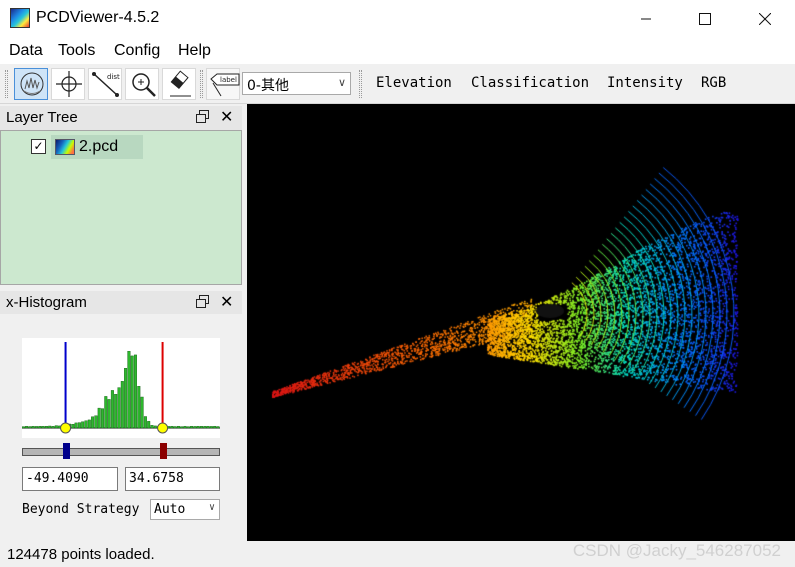 Image resolution: width=795 pixels, height=567 pixels. What do you see at coordinates (121, 118) in the screenshot?
I see `layer-tree-header: Layer Tree ✕` at bounding box center [121, 118].